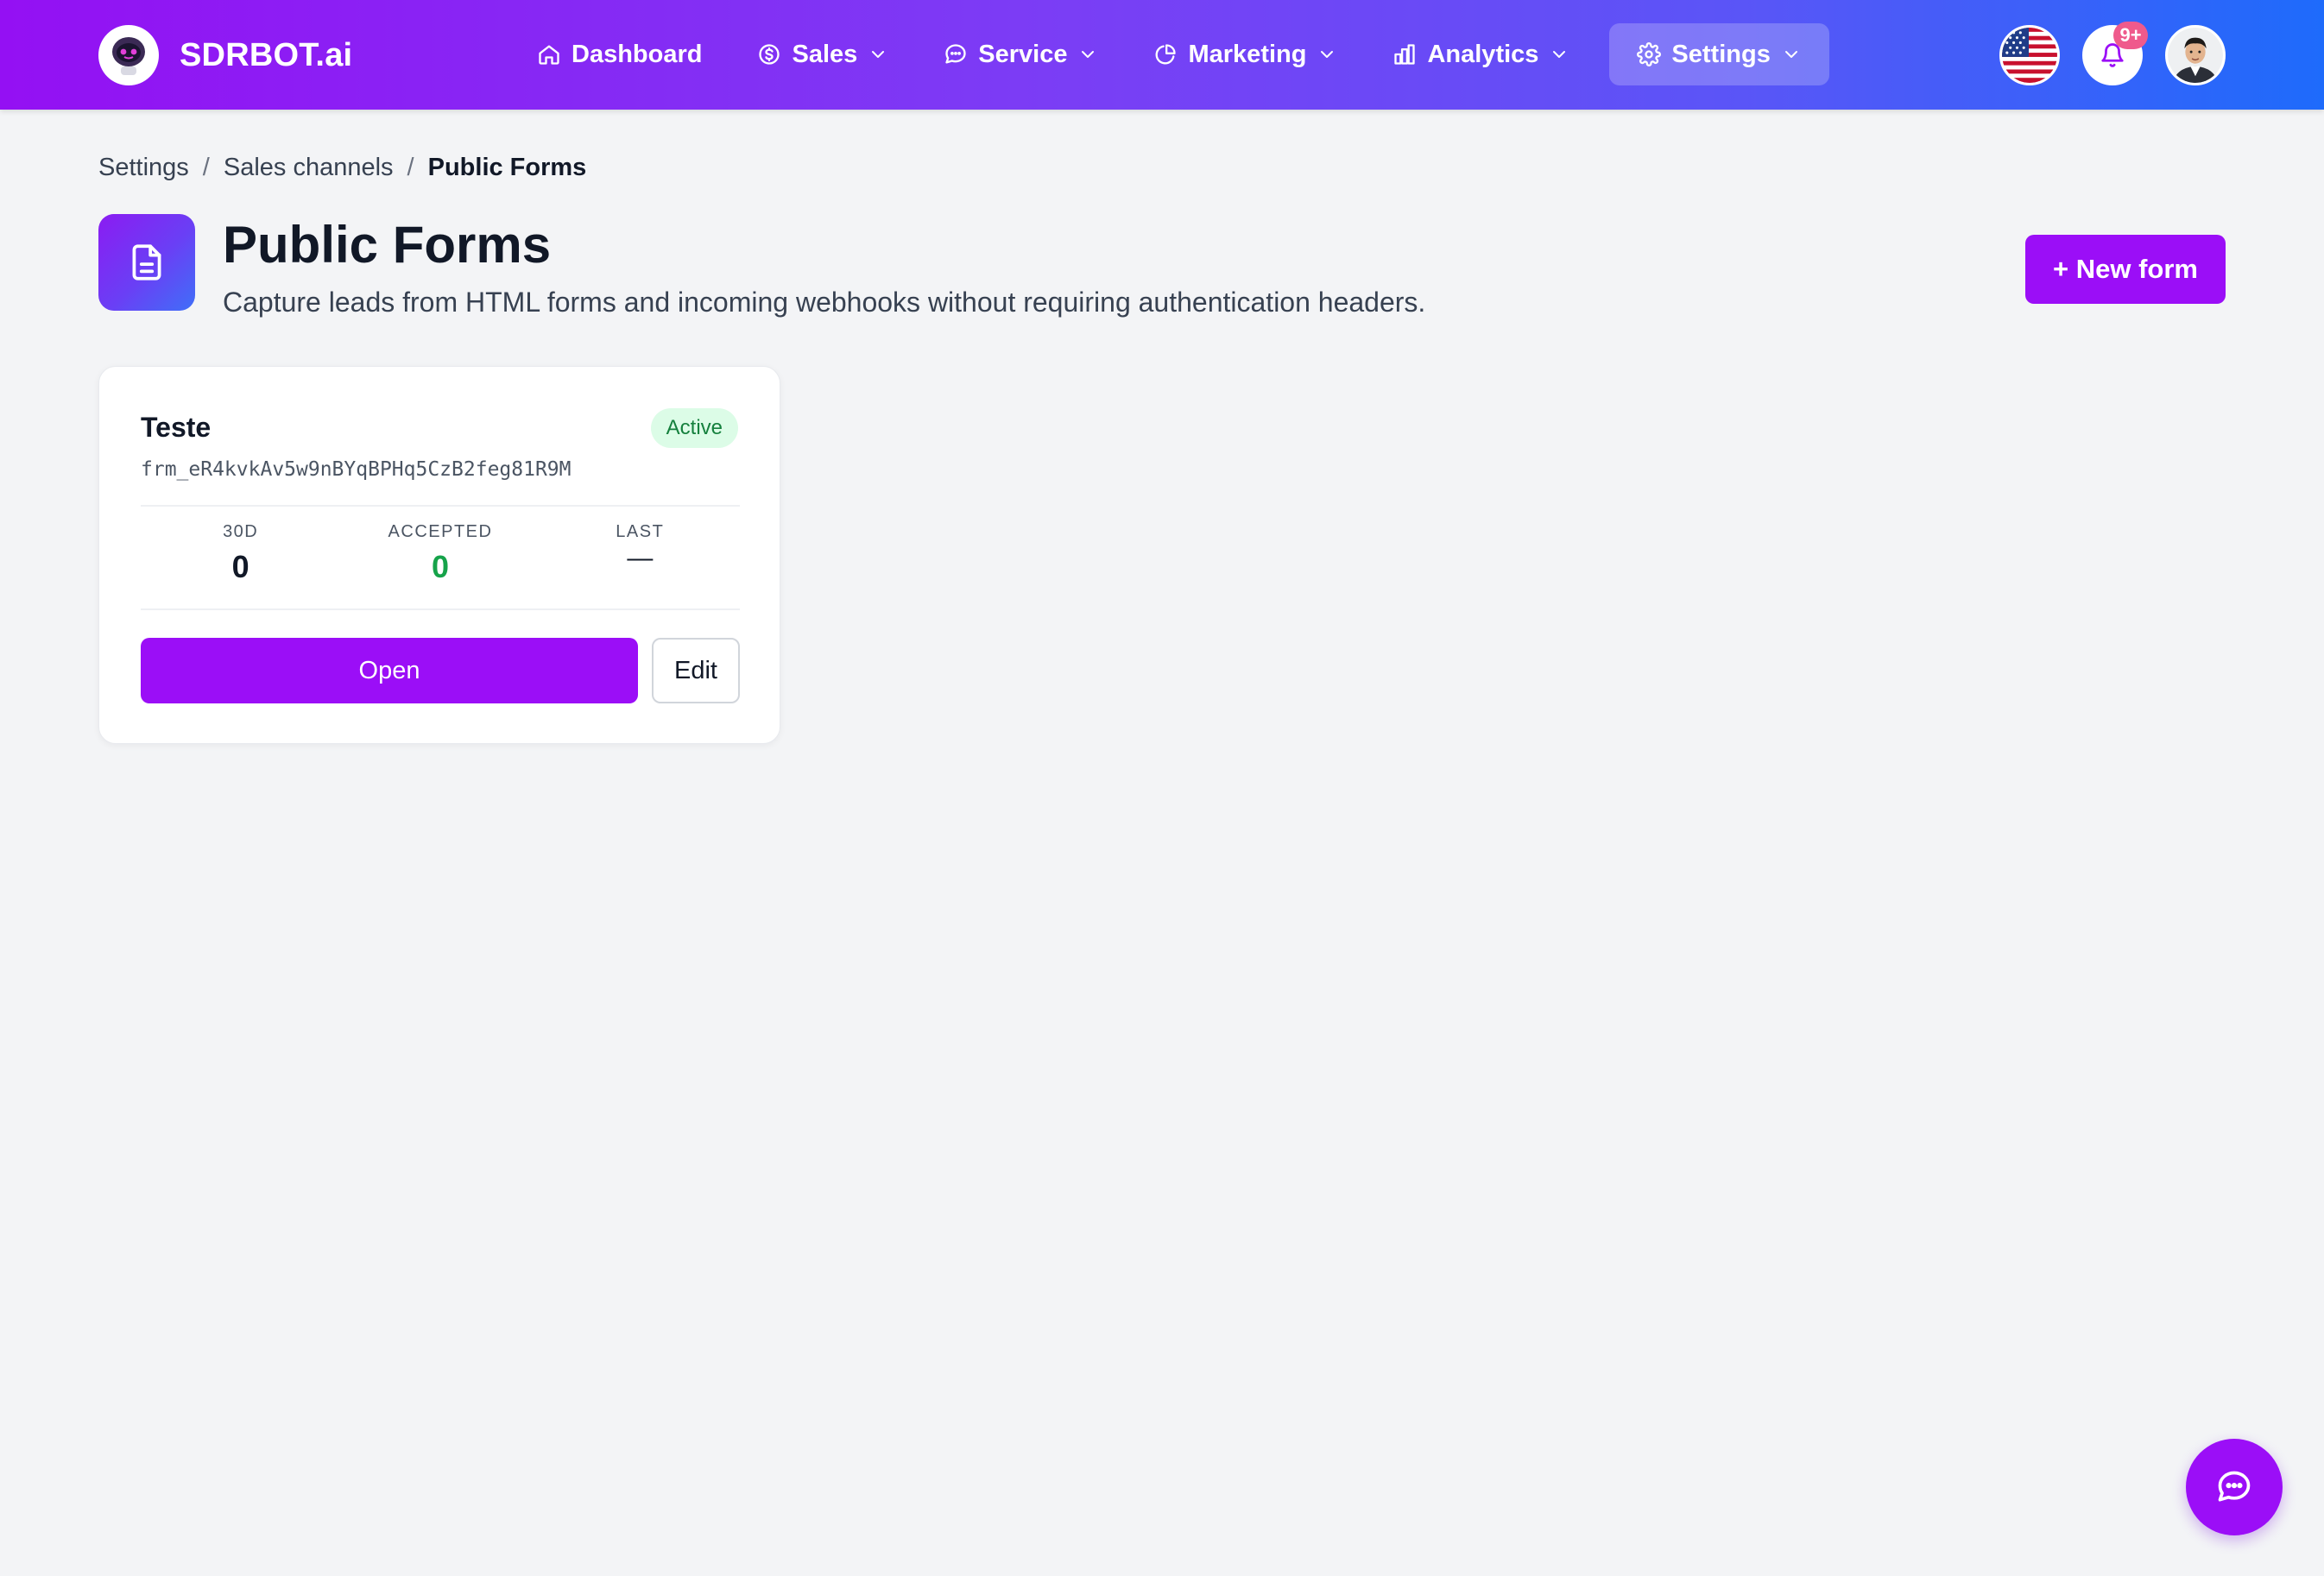  I want to click on stat-label: LAST, so click(641, 531).